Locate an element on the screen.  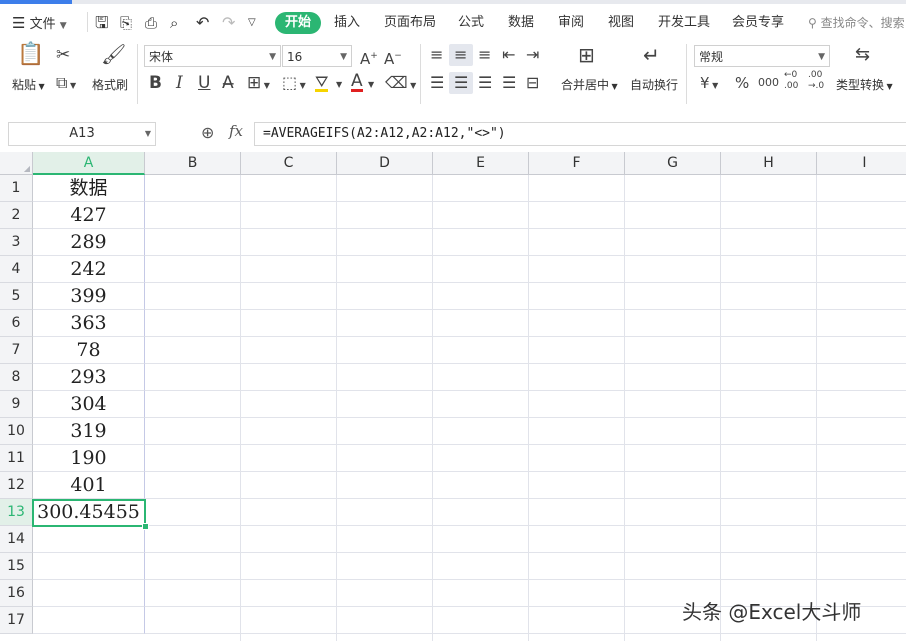
format-painter-button: 格式刷 is located at coordinates (110, 84).